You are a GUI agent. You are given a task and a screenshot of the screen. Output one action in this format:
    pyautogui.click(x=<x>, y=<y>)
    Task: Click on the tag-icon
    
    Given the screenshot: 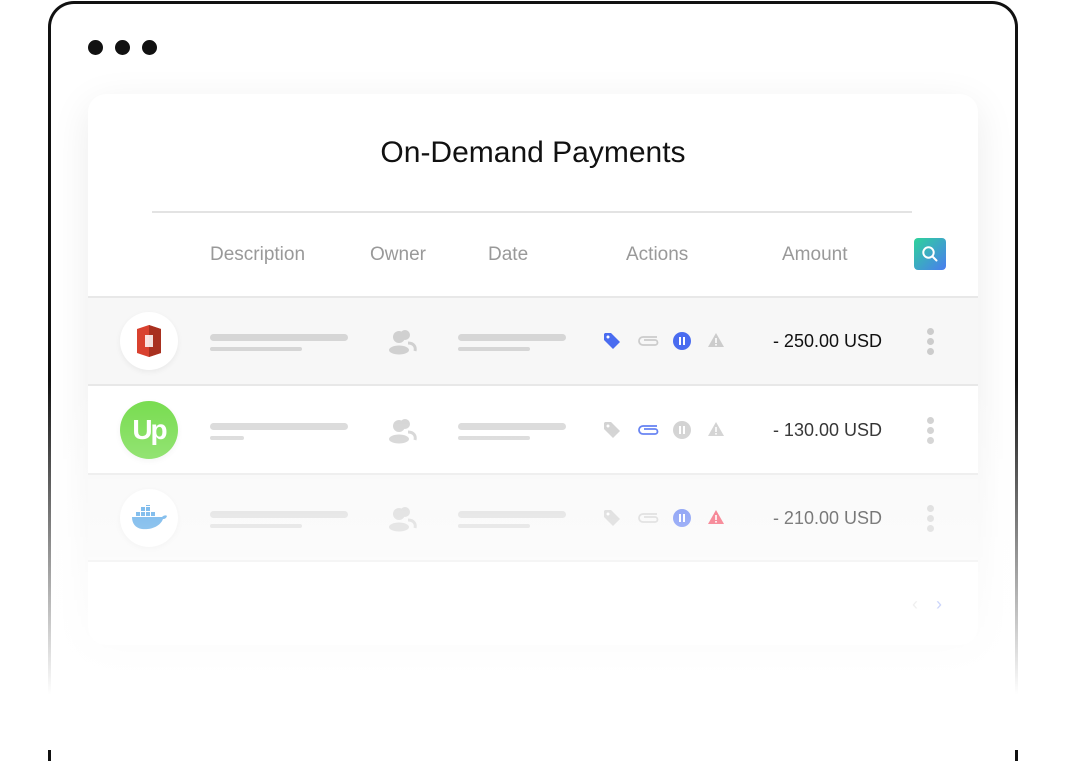 What is the action you would take?
    pyautogui.click(x=612, y=341)
    